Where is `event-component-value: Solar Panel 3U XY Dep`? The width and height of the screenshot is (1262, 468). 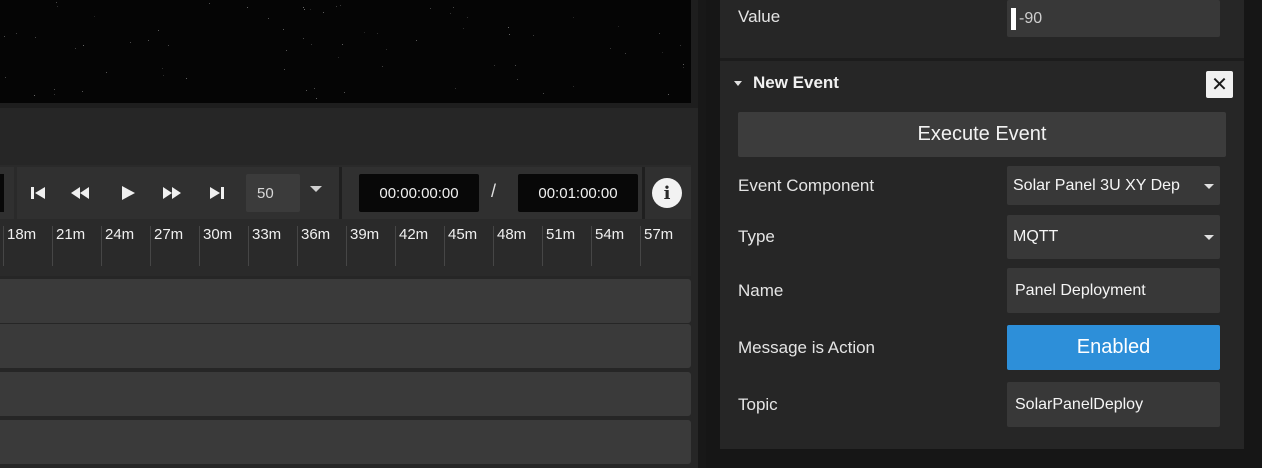 event-component-value: Solar Panel 3U XY Dep is located at coordinates (1096, 185).